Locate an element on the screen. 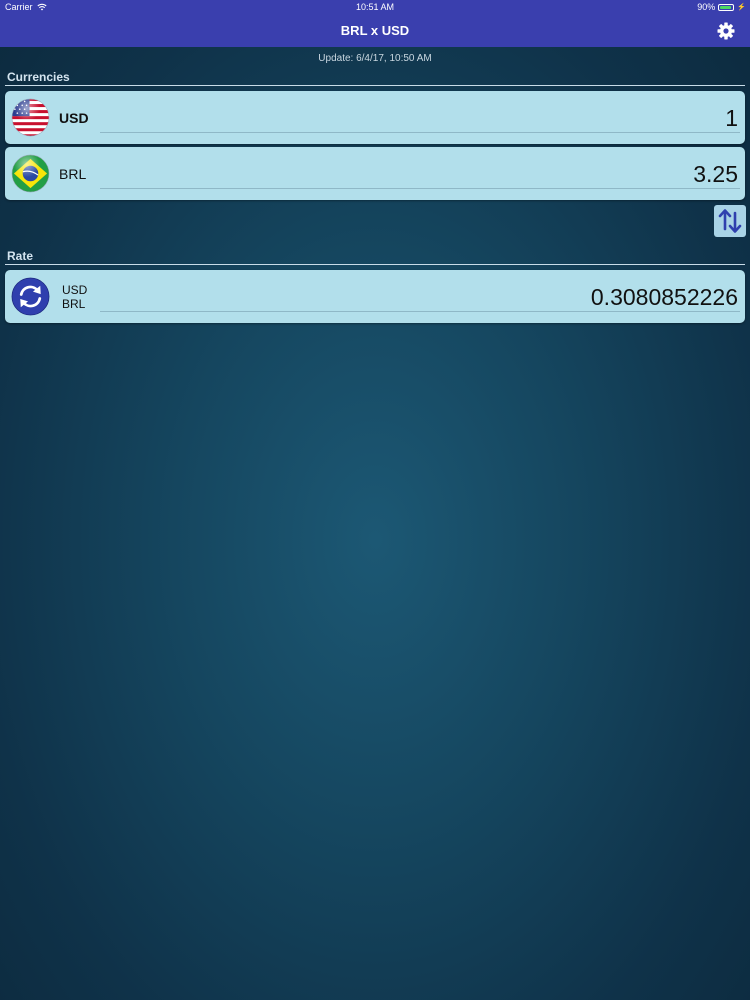 This screenshot has width=750, height=1000. battery-fill is located at coordinates (726, 7).